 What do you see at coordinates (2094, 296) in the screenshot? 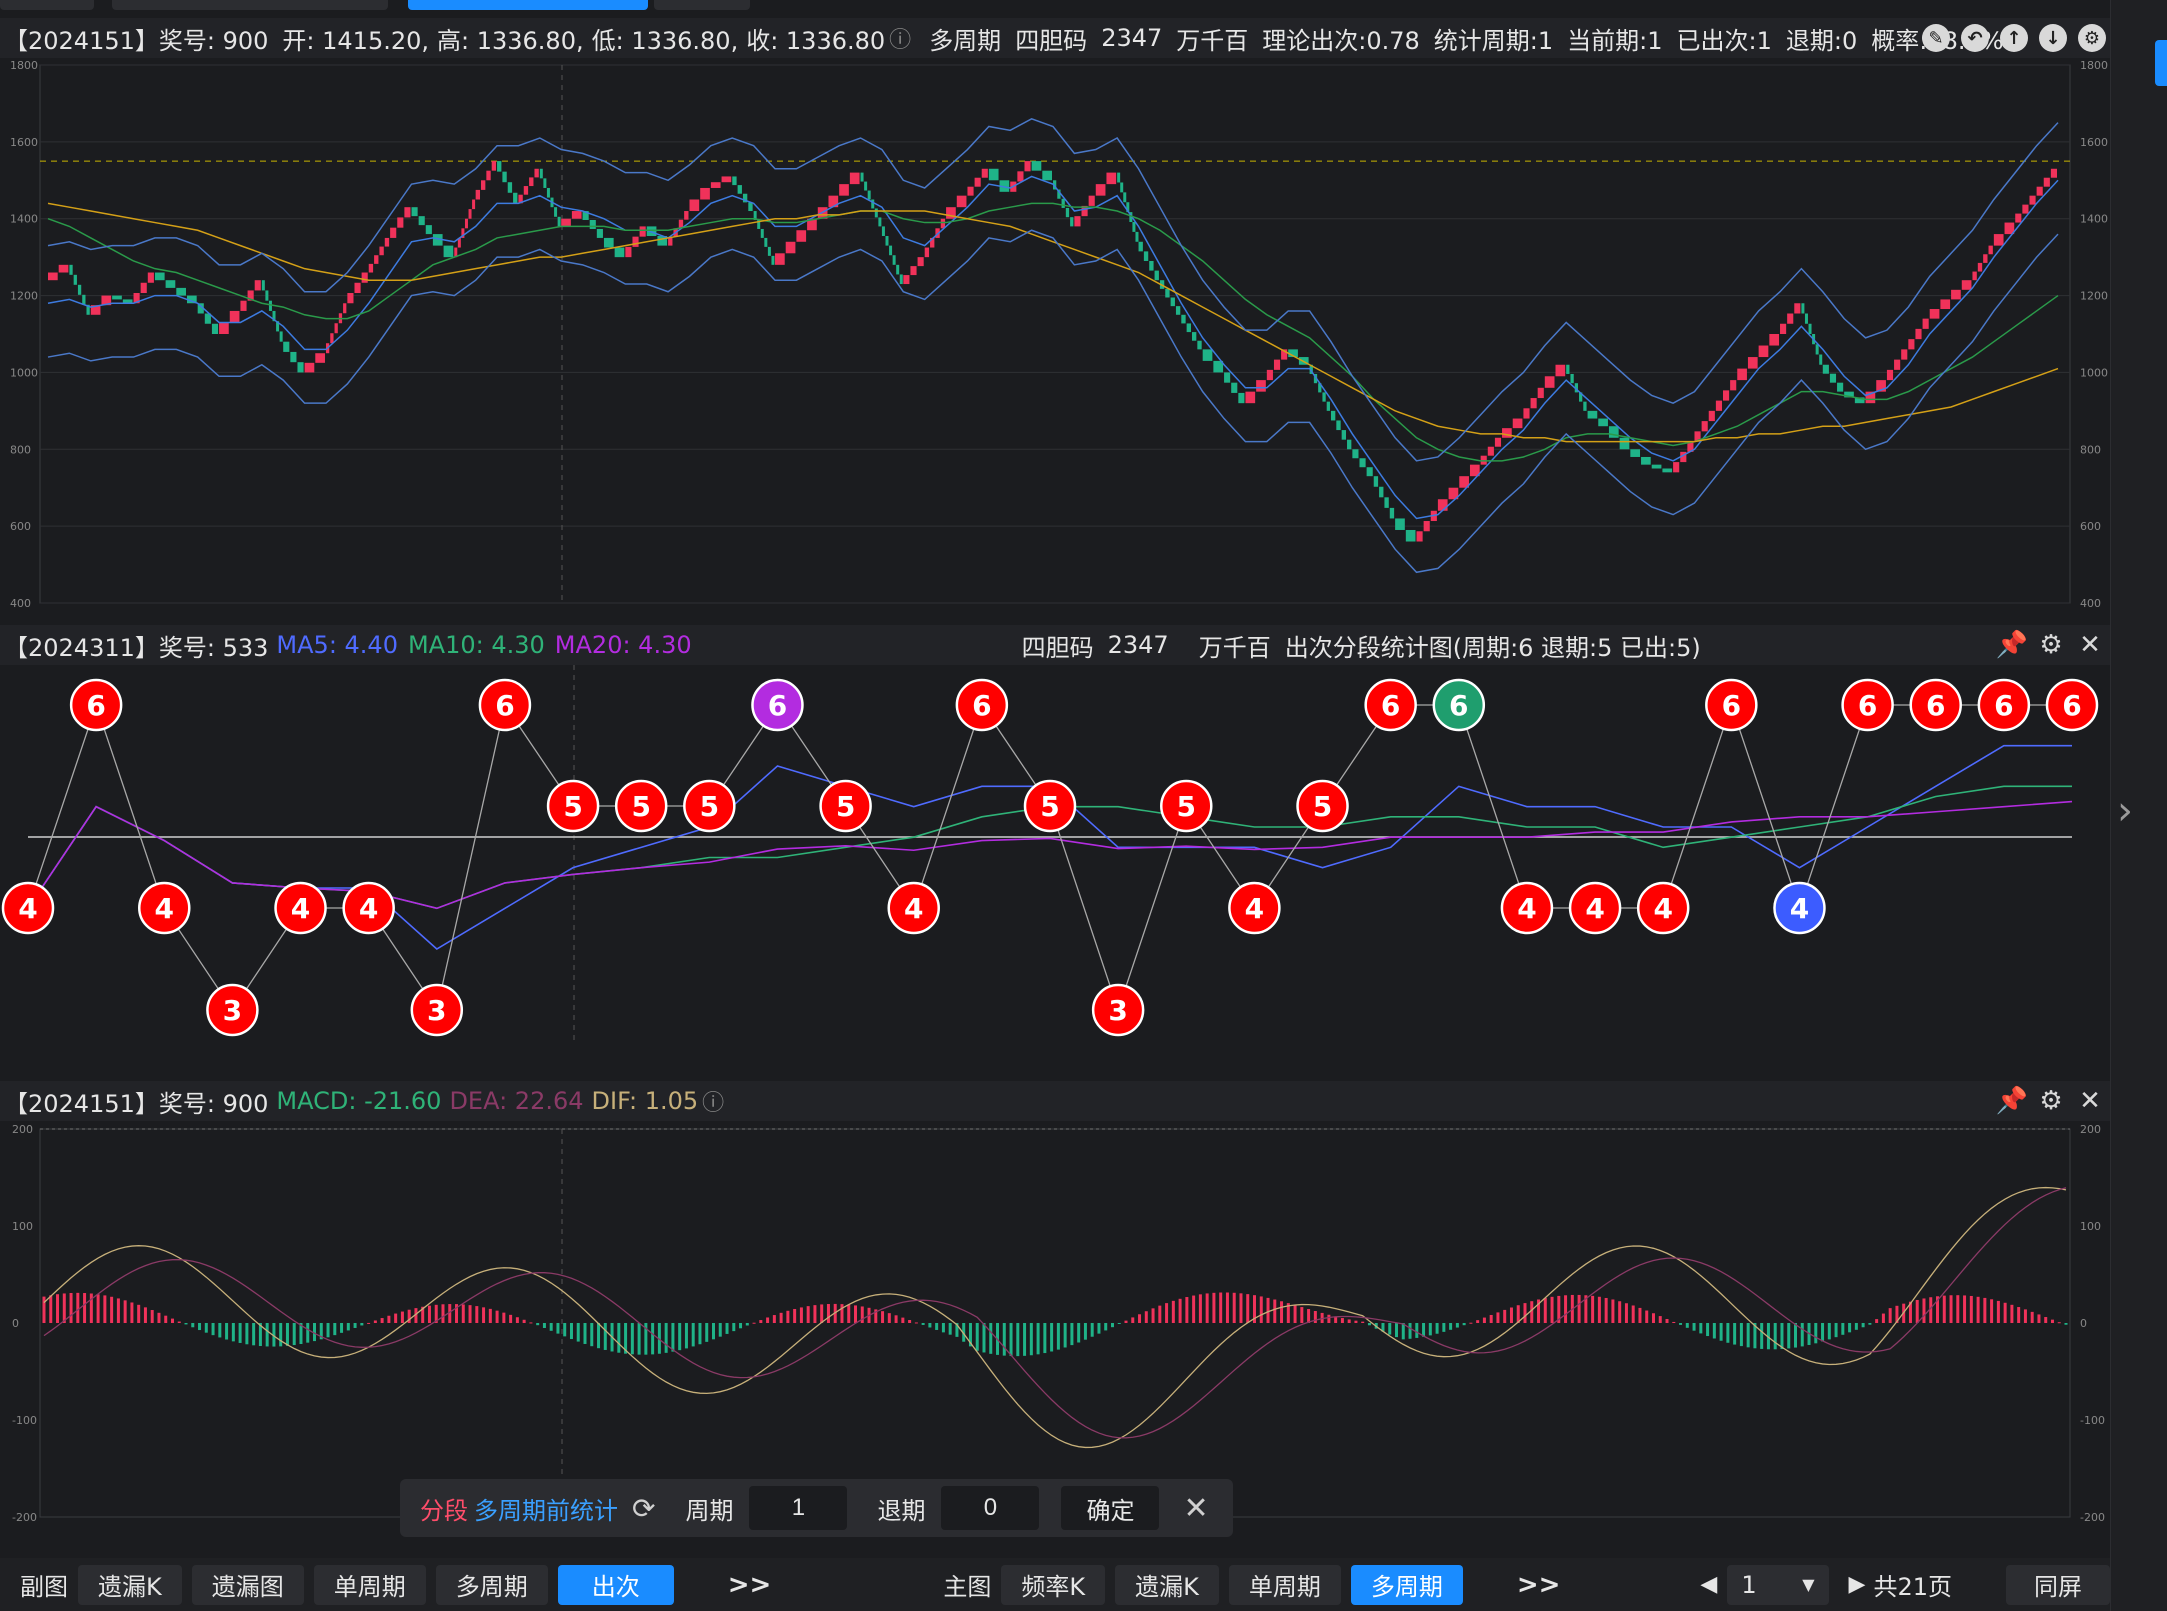
I see `y-tick-label-right: 1200` at bounding box center [2094, 296].